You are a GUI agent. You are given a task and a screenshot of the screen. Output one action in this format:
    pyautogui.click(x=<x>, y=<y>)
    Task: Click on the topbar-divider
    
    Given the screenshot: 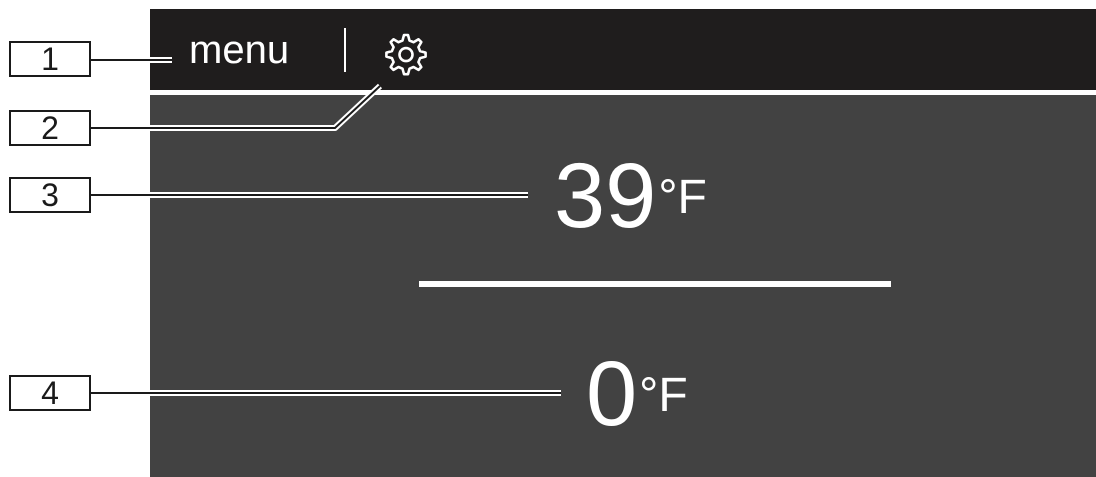 What is the action you would take?
    pyautogui.click(x=623, y=92)
    